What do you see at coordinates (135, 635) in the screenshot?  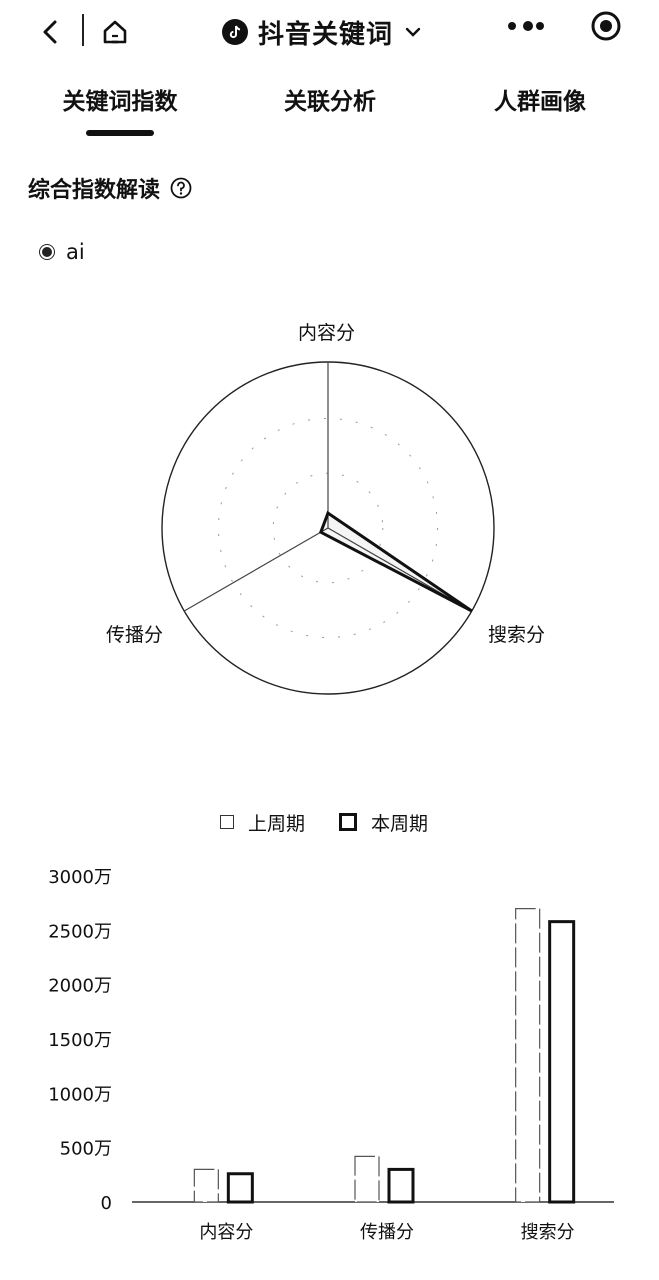 I see `radar-axis-label-spread: 传播分` at bounding box center [135, 635].